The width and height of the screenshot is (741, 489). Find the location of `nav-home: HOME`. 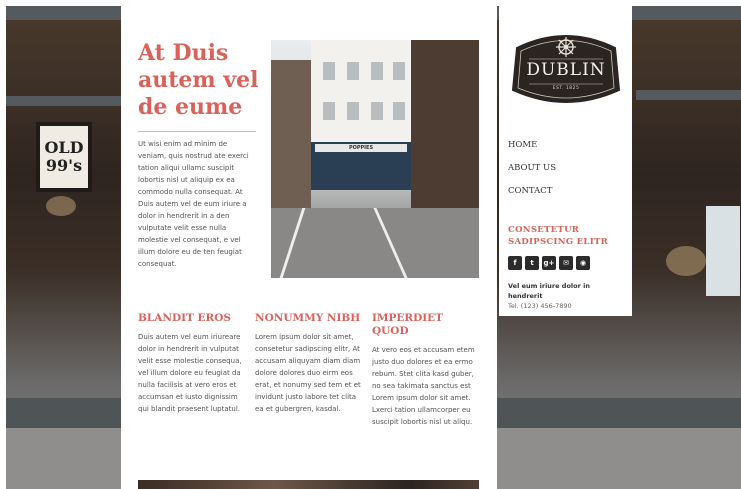

nav-home: HOME is located at coordinates (565, 149).